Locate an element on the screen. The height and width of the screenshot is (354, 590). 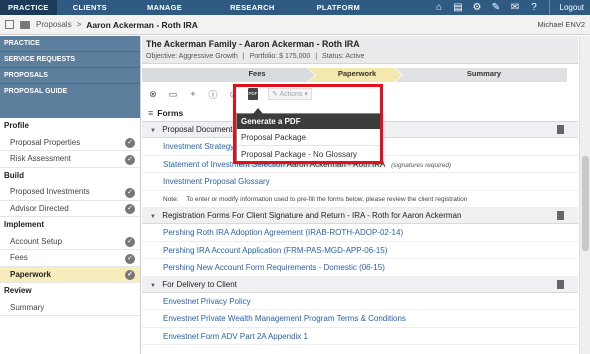
form-note: (signatures required) is located at coordinates (421, 165).